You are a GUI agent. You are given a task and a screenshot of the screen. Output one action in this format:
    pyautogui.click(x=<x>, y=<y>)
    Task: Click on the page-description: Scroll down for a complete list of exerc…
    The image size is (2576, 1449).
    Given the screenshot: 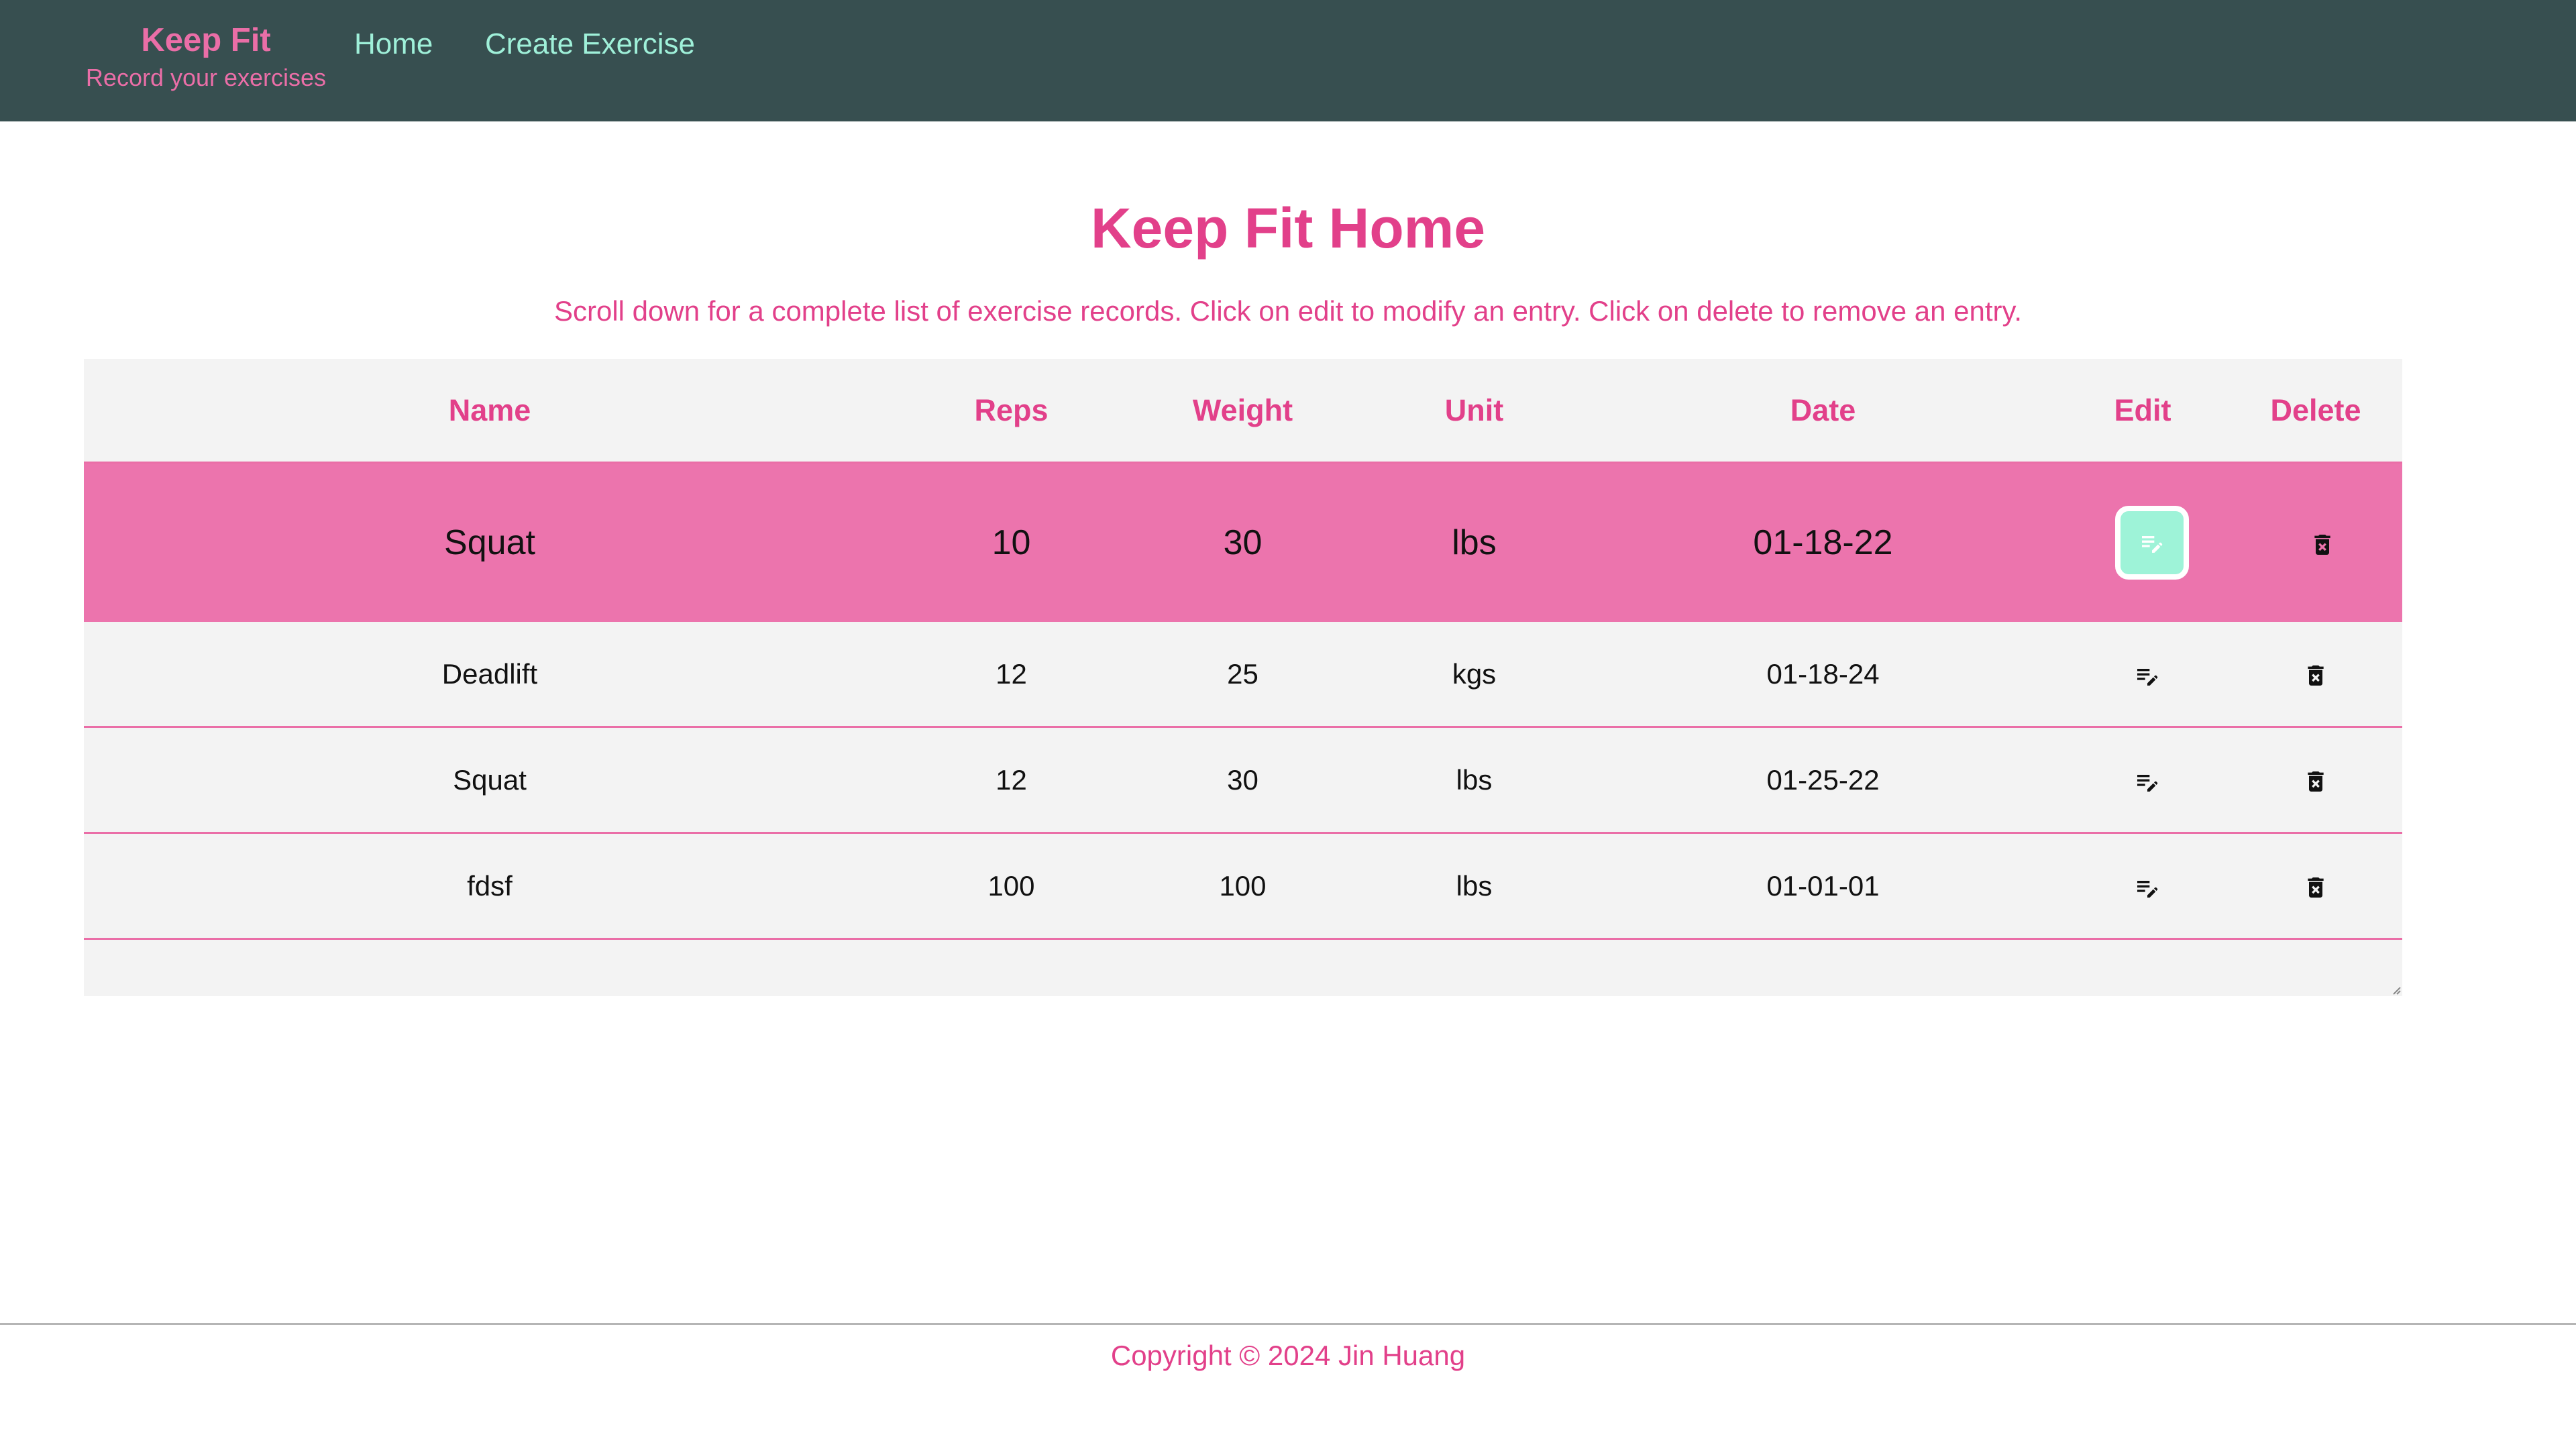 What is the action you would take?
    pyautogui.click(x=1288, y=311)
    